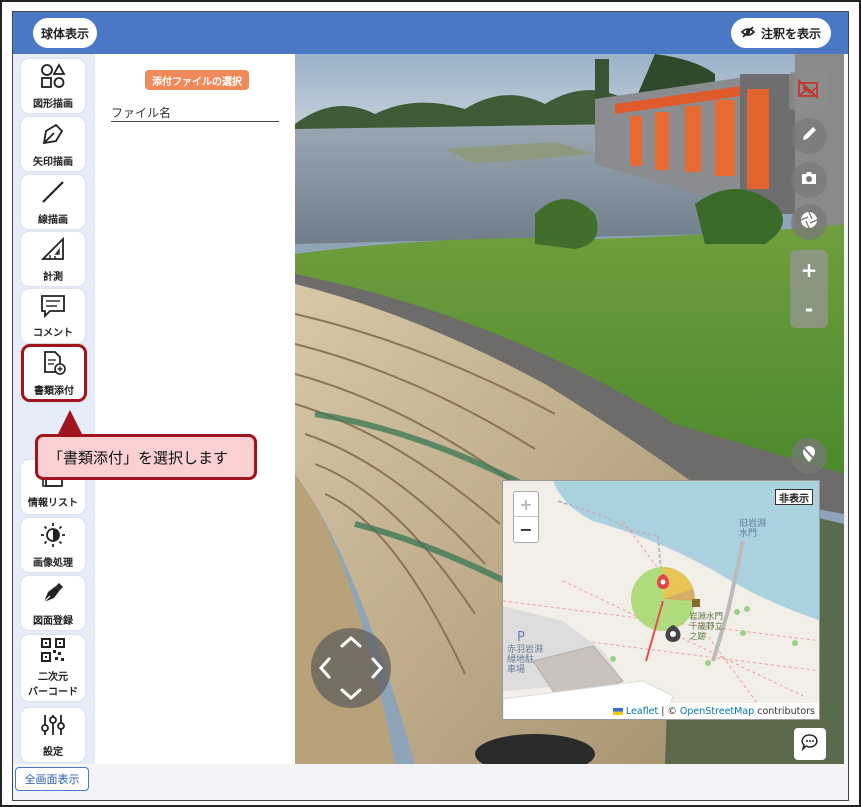  What do you see at coordinates (197, 80) in the screenshot?
I see `select-attachment-button: 添付ファイルの選択` at bounding box center [197, 80].